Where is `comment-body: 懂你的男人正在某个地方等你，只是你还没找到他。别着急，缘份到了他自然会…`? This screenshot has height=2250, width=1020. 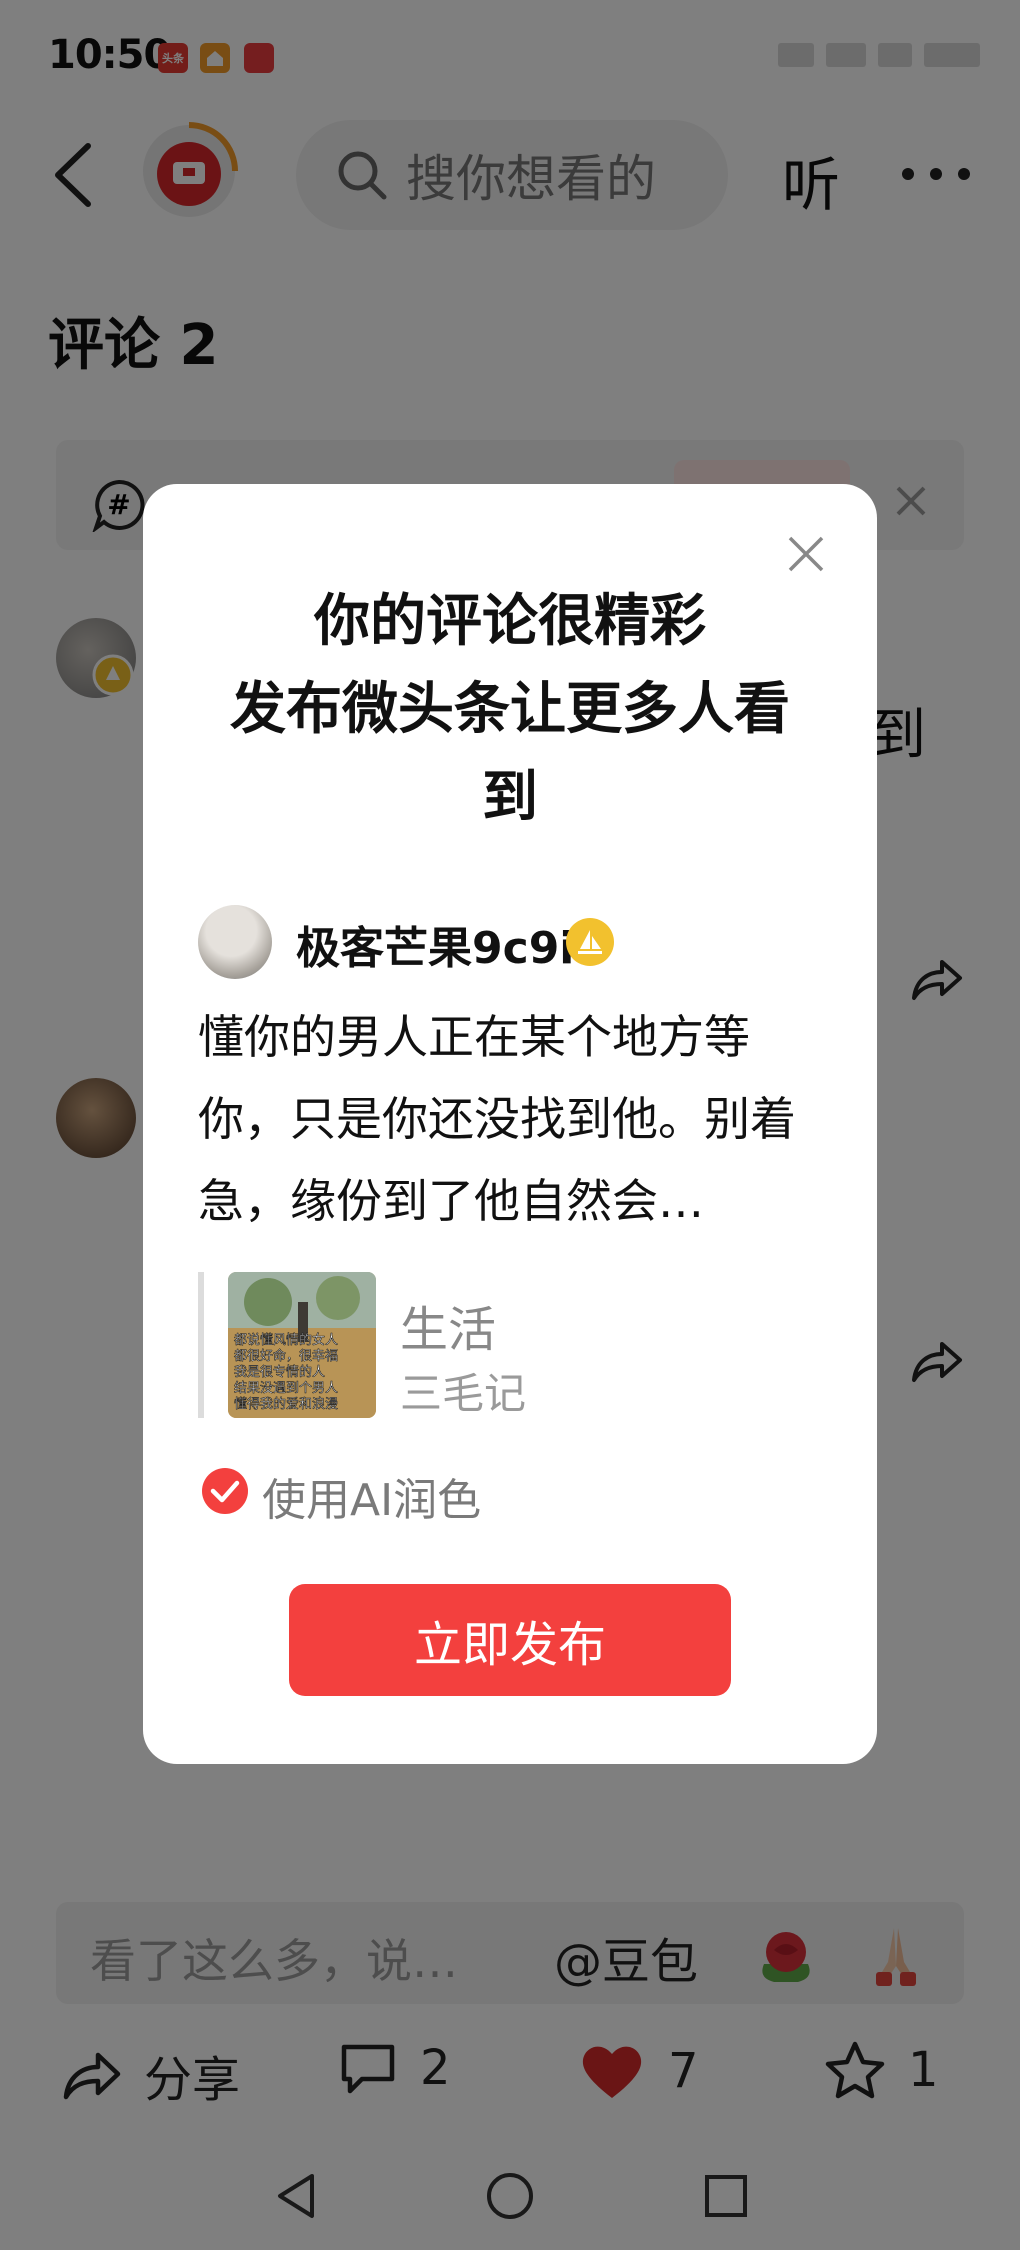
comment-body: 懂你的男人正在某个地方等你，只是你还没找到他。别着急，缘份到了他自然会… is located at coordinates (497, 1119).